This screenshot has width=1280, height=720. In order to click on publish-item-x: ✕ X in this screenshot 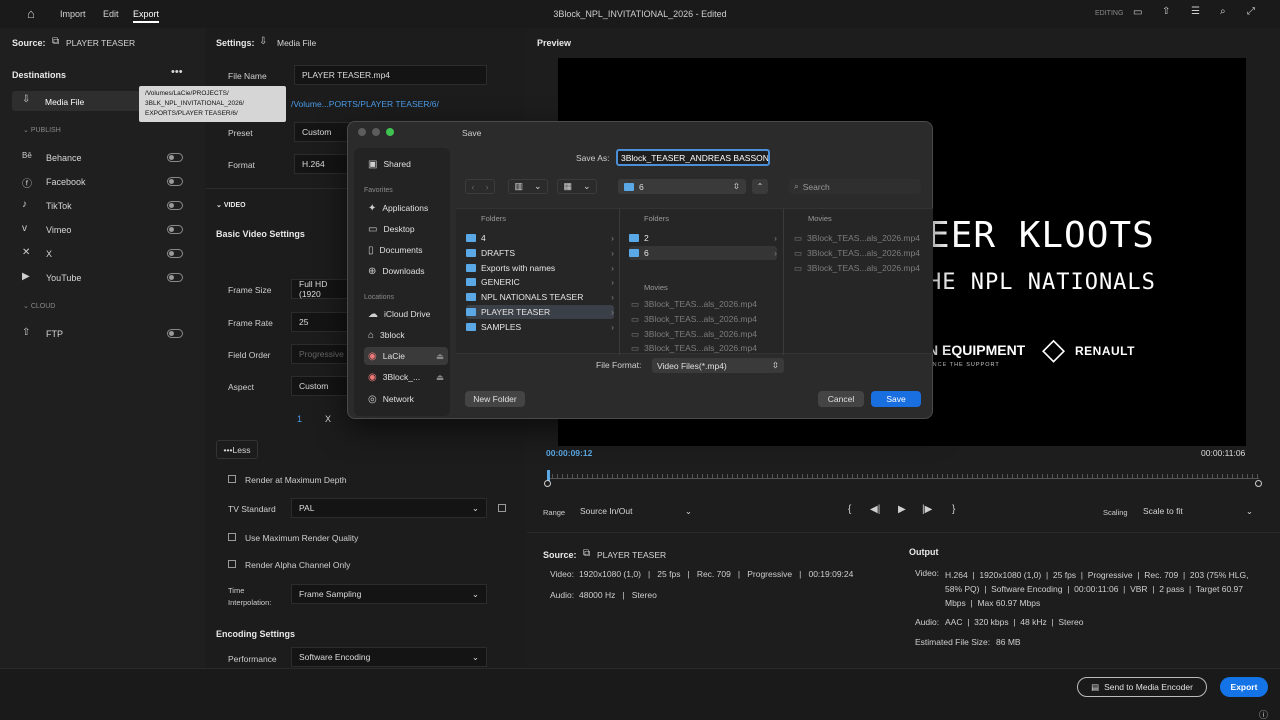, I will do `click(107, 254)`.